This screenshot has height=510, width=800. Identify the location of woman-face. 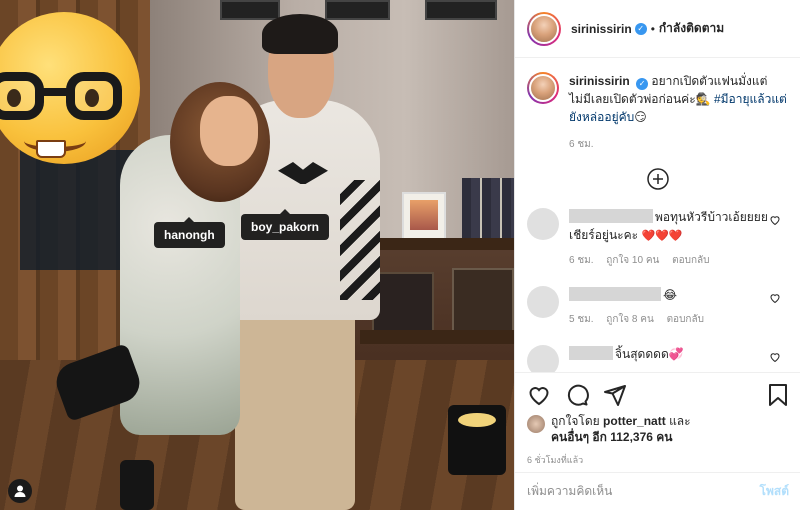
(229, 131).